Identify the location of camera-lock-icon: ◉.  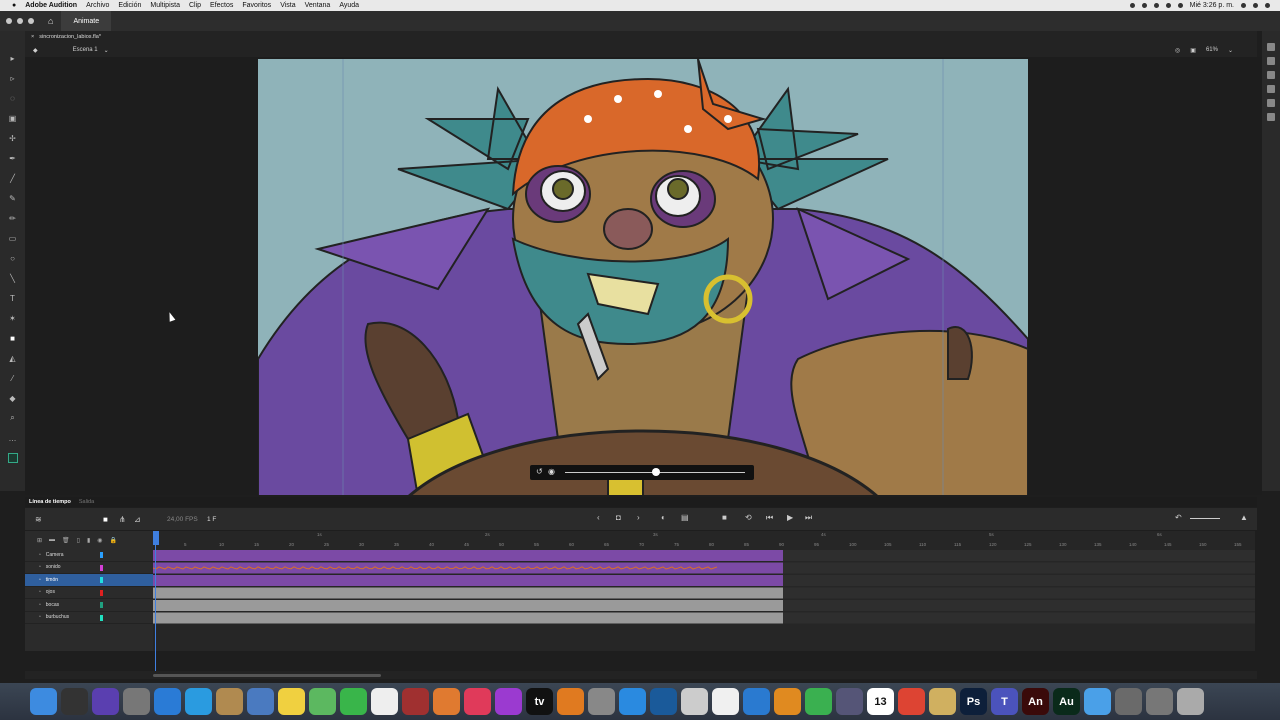
(551, 471).